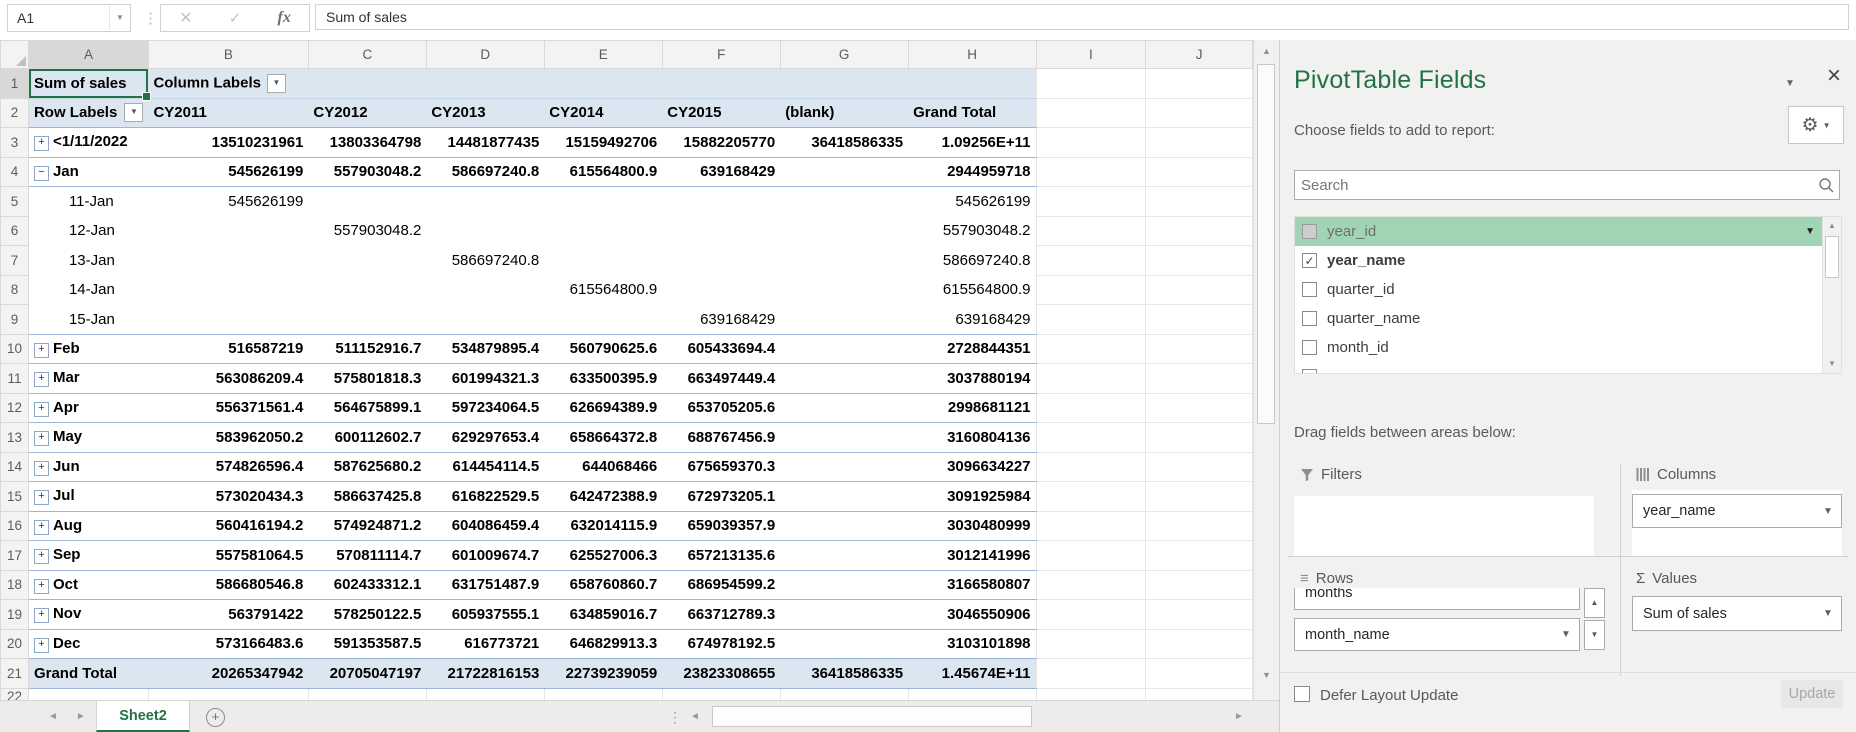  What do you see at coordinates (88, 113) in the screenshot?
I see `cell-A2: Row Labels ▼` at bounding box center [88, 113].